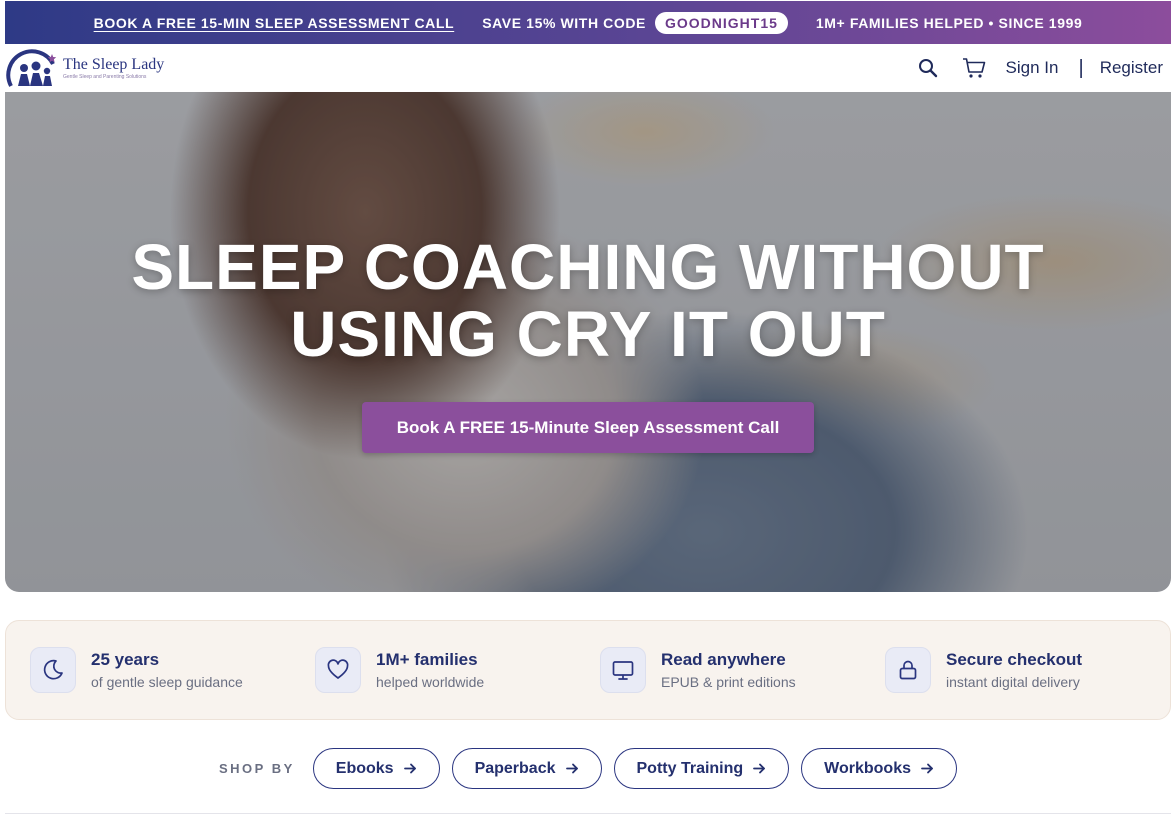  Describe the element at coordinates (105, 76) in the screenshot. I see `logo-tagline: Gentle Sleep and Parenting Solutions` at that location.